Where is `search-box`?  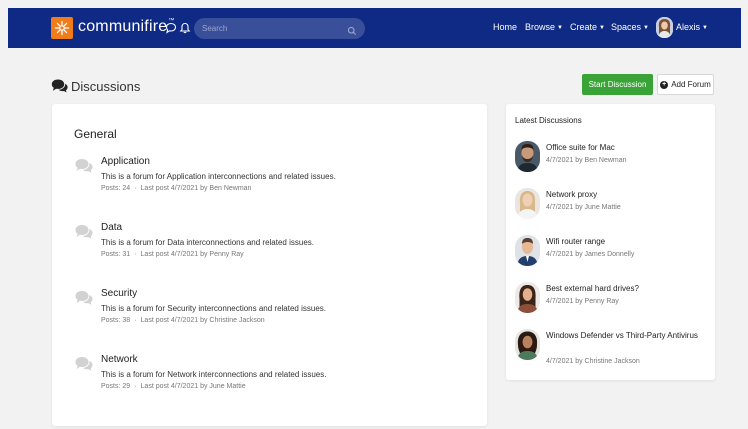 search-box is located at coordinates (279, 28).